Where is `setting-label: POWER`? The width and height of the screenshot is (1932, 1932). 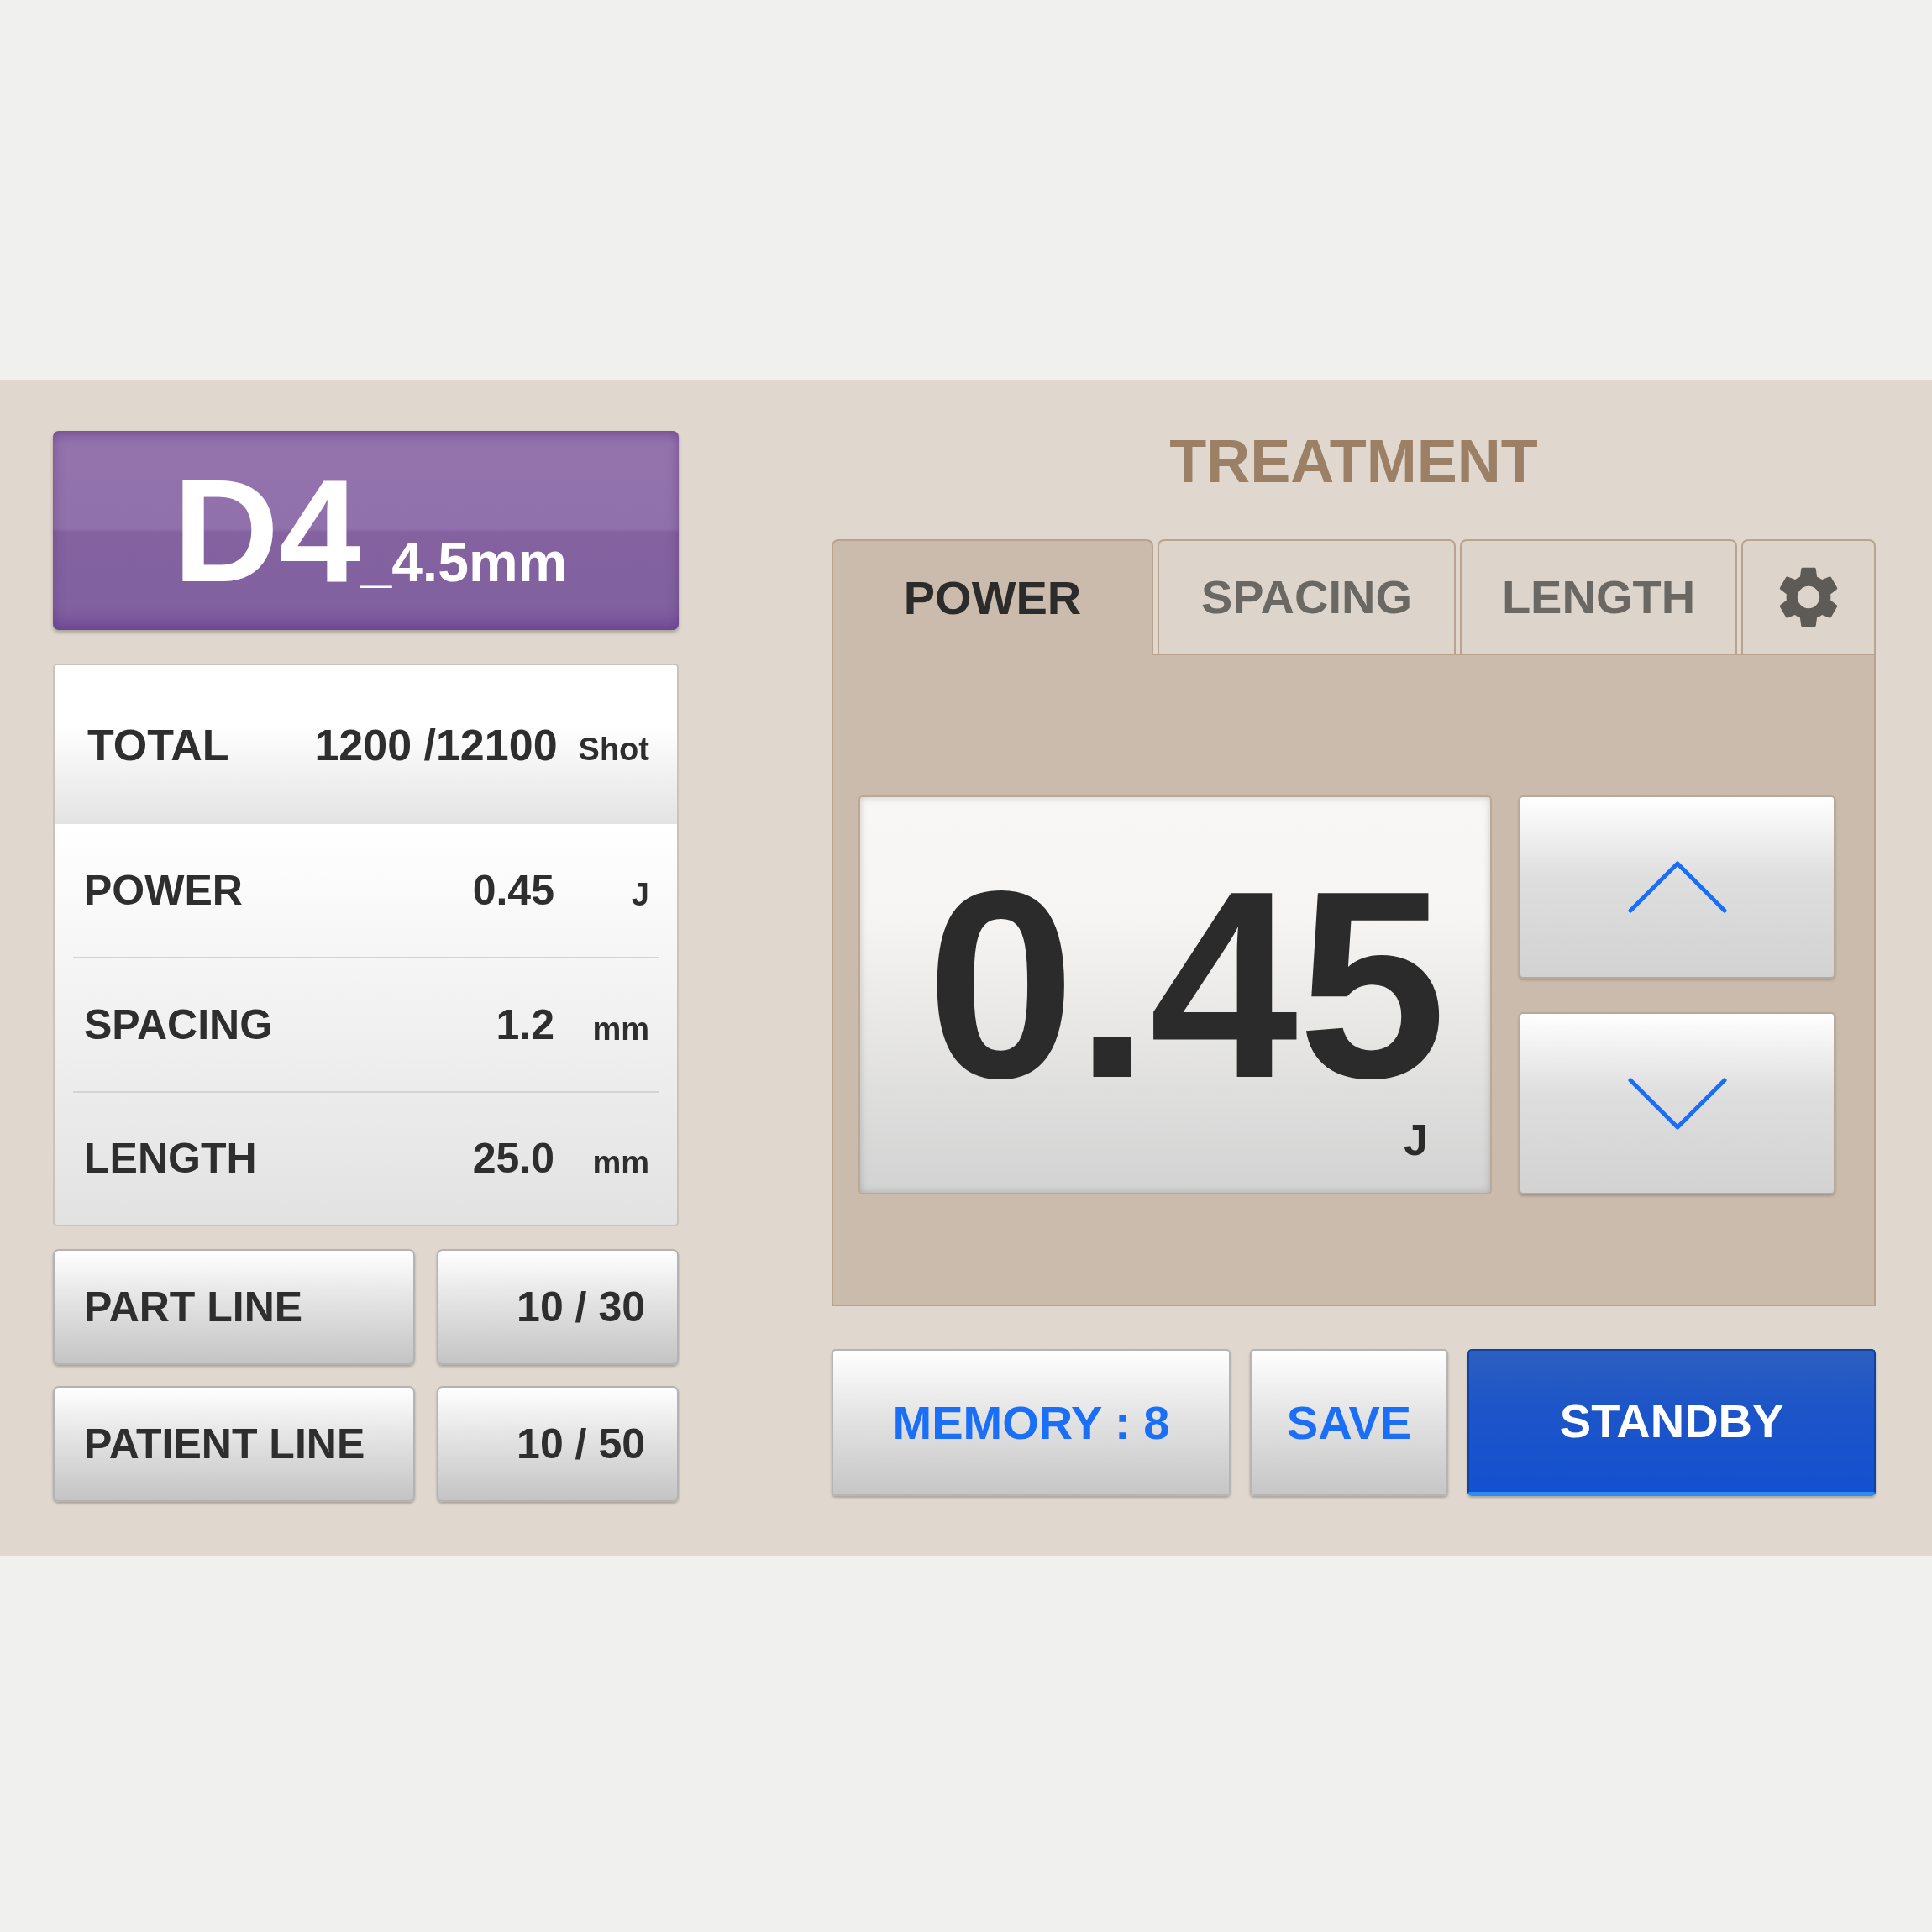 setting-label: POWER is located at coordinates (163, 890).